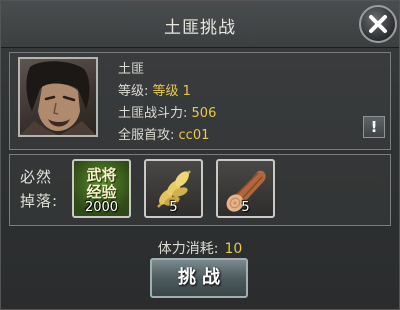 Image resolution: width=400 pixels, height=310 pixels. I want to click on level-row: 等级: 等级 1, so click(154, 89).